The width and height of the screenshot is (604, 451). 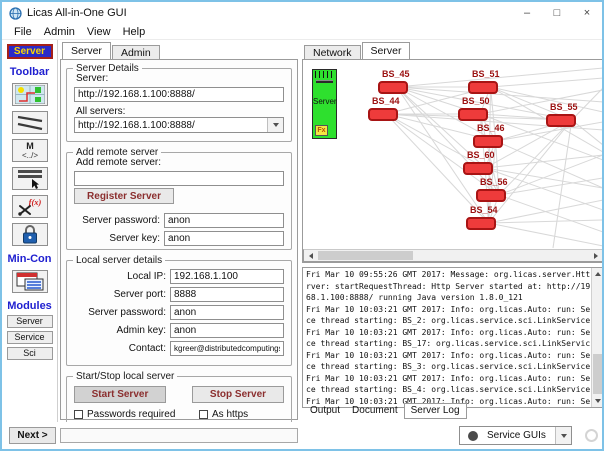 I want to click on graph-node-label: BS_55, so click(x=563, y=107).